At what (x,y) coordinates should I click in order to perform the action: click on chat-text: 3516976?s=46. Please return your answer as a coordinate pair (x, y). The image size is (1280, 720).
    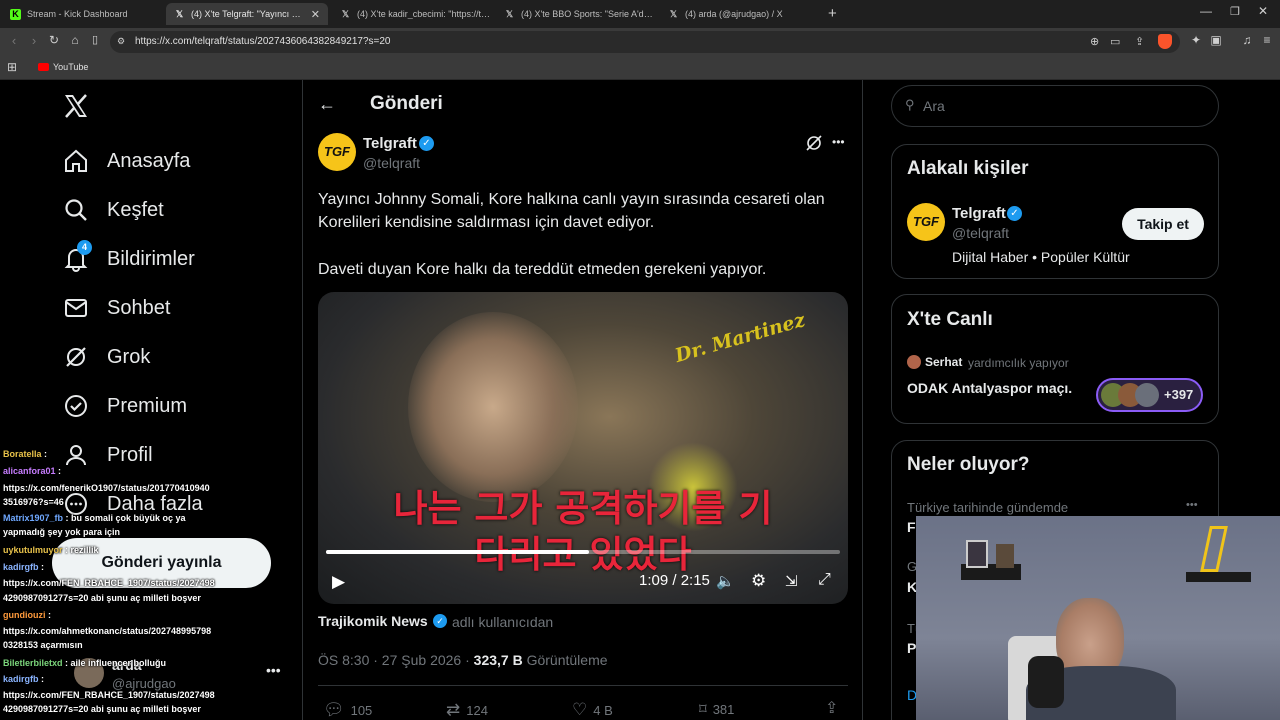
    Looking at the image, I should click on (33, 502).